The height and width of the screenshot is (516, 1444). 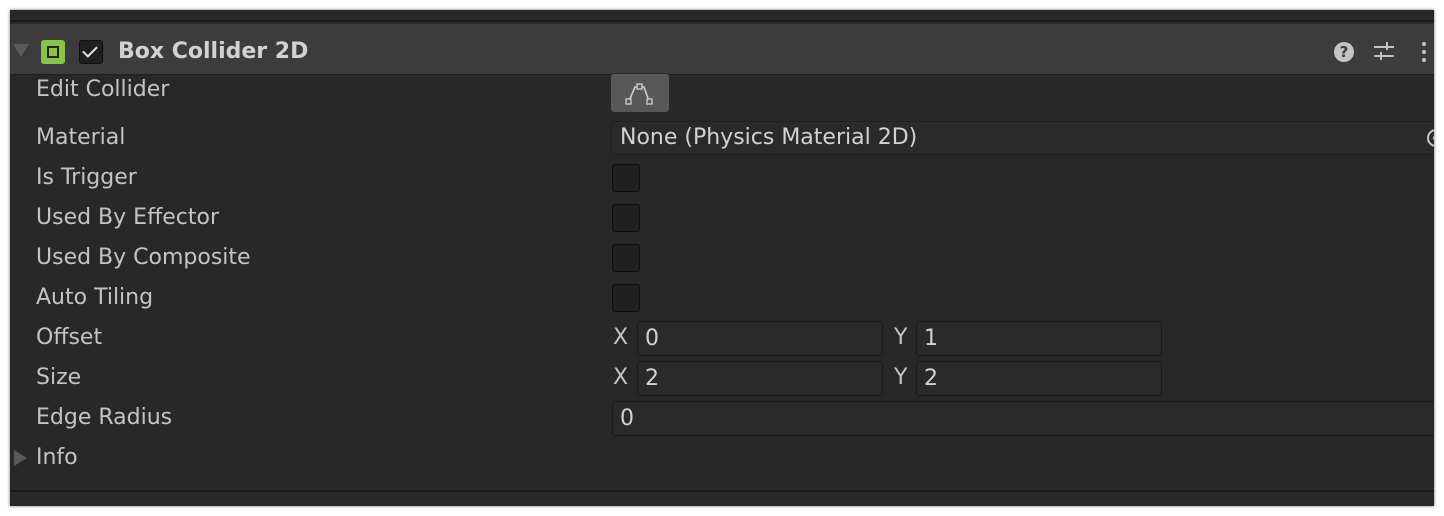 I want to click on used-by-effector-checkbox, so click(x=626, y=218).